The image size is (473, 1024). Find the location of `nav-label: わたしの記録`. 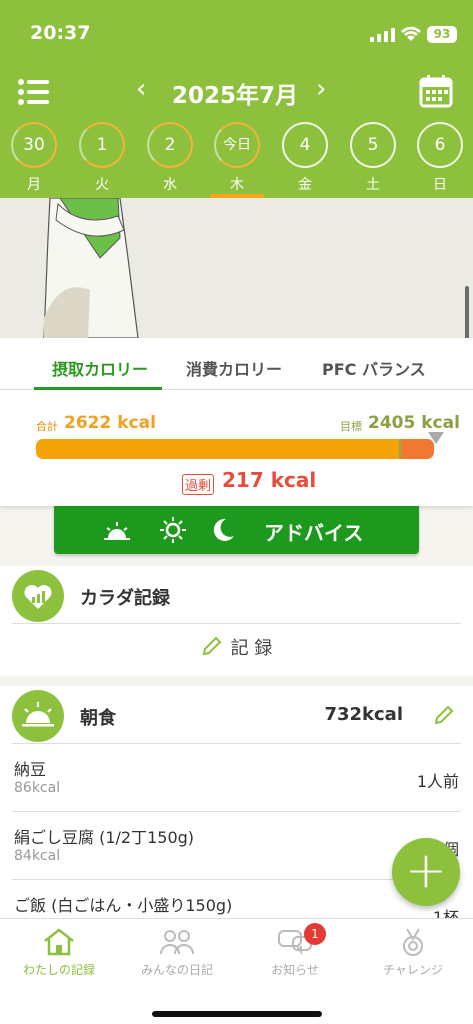

nav-label: わたしの記録 is located at coordinates (58, 970).